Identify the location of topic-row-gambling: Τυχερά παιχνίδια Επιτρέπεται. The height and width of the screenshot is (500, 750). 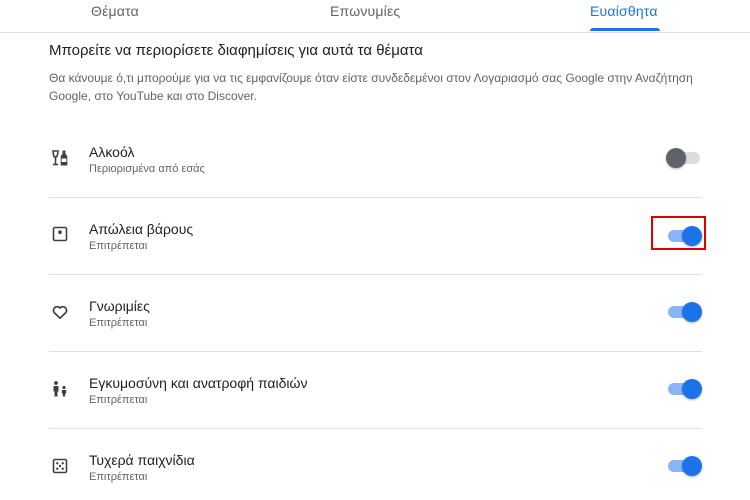
(375, 464).